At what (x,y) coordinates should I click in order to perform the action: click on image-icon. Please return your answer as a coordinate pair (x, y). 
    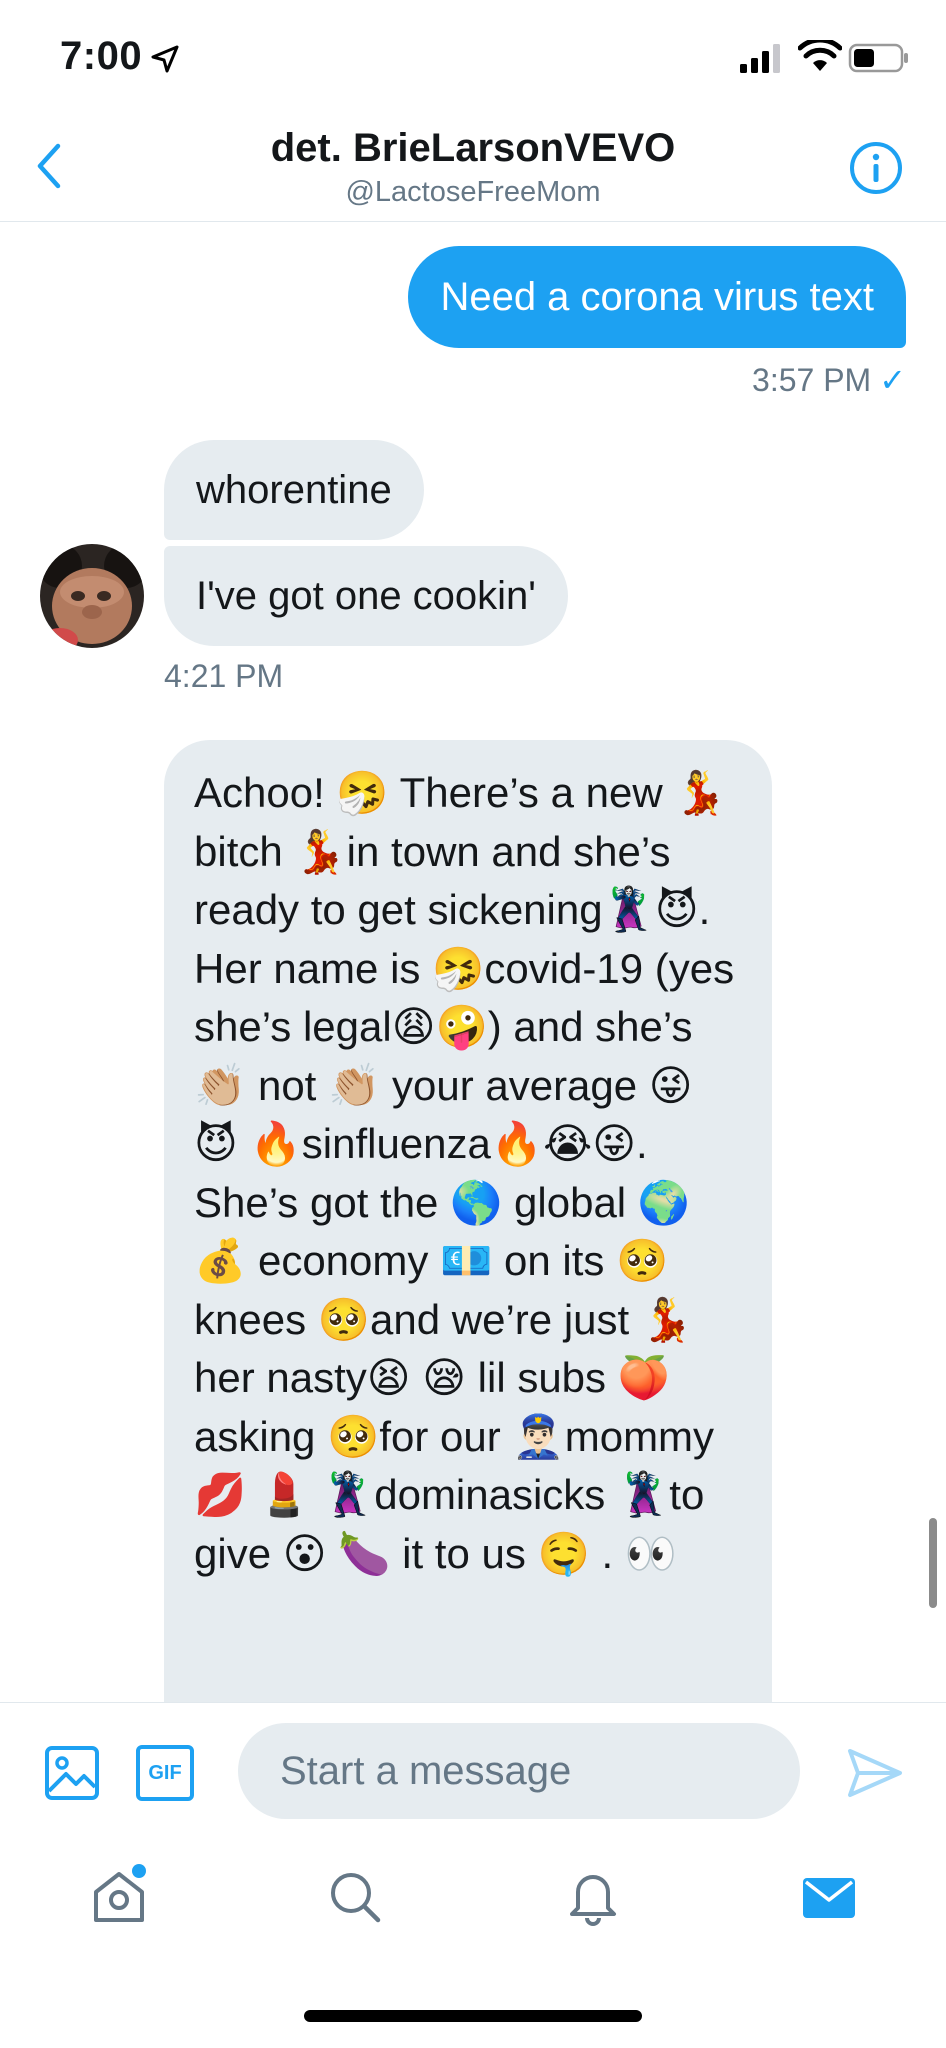
    Looking at the image, I should click on (72, 1773).